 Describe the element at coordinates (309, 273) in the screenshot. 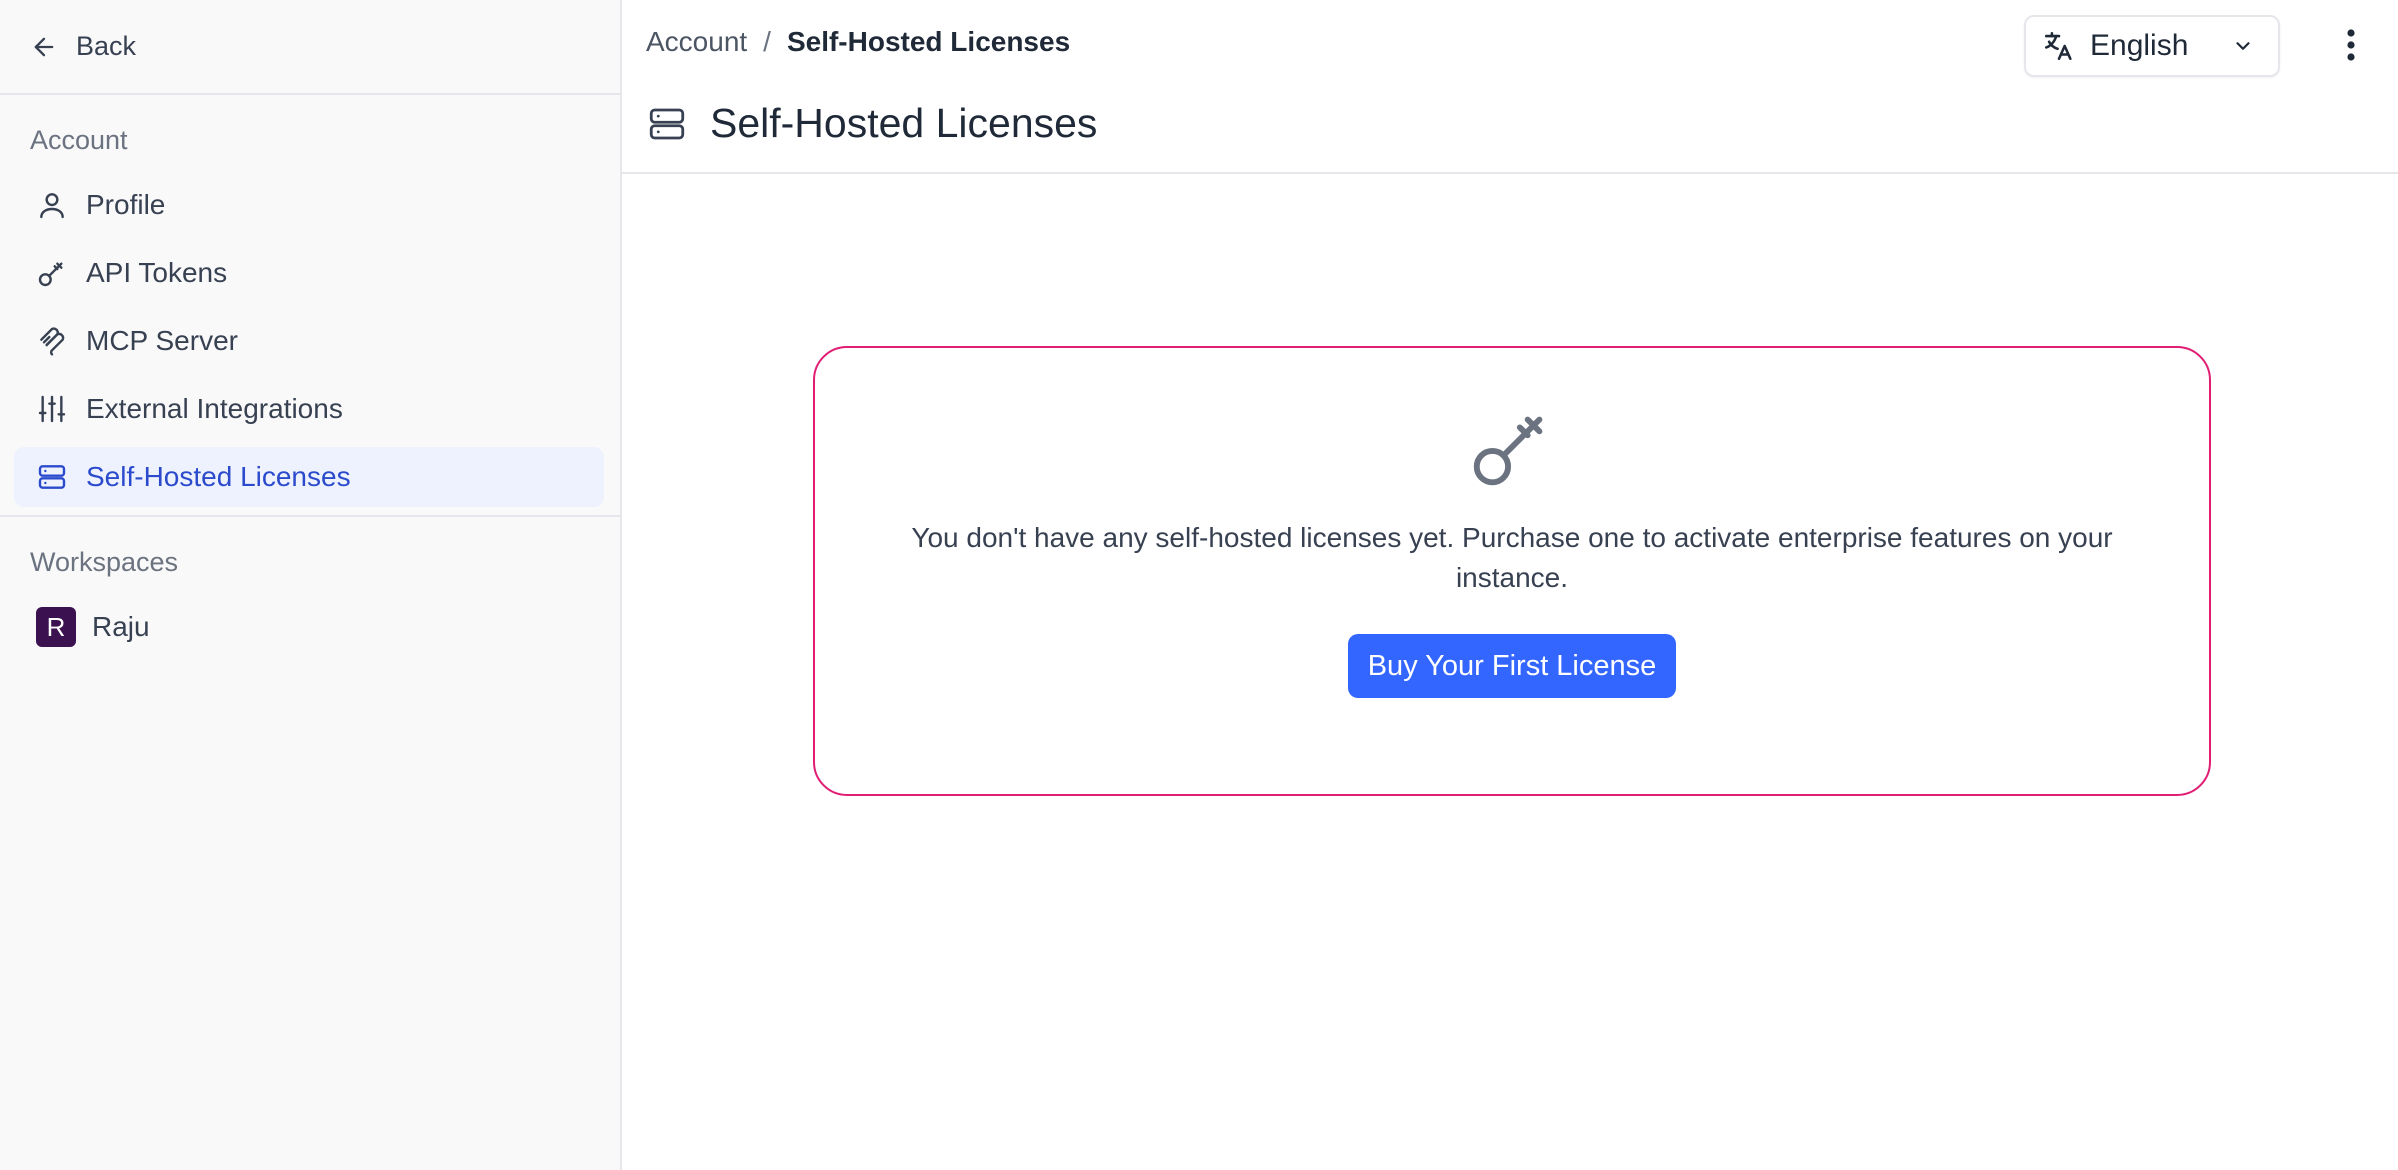

I see `sidebar-item-api-tokens: API Tokens` at that location.